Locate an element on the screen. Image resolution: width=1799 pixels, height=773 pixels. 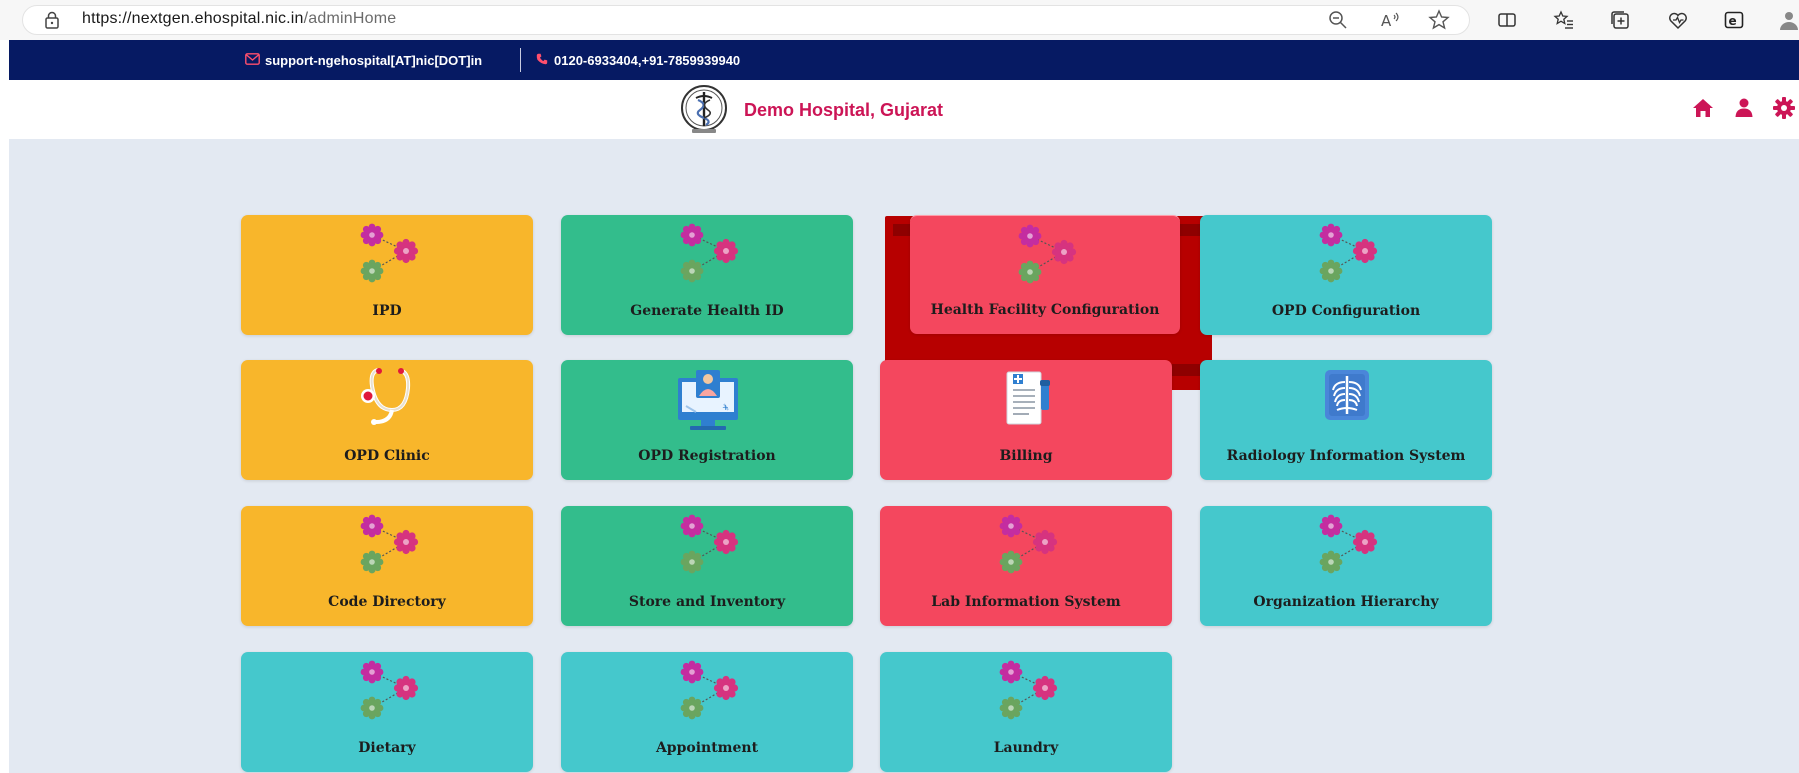
support-phone-text: 0120-6933404,+91-7859939940 is located at coordinates (647, 60).